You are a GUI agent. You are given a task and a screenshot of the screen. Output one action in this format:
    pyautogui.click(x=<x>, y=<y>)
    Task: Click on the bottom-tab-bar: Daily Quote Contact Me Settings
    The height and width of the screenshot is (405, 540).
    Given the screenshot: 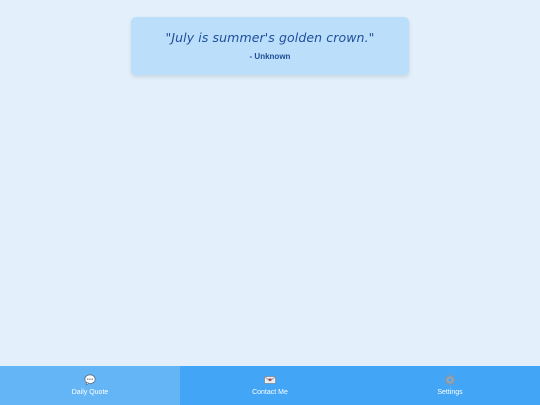 What is the action you would take?
    pyautogui.click(x=270, y=385)
    